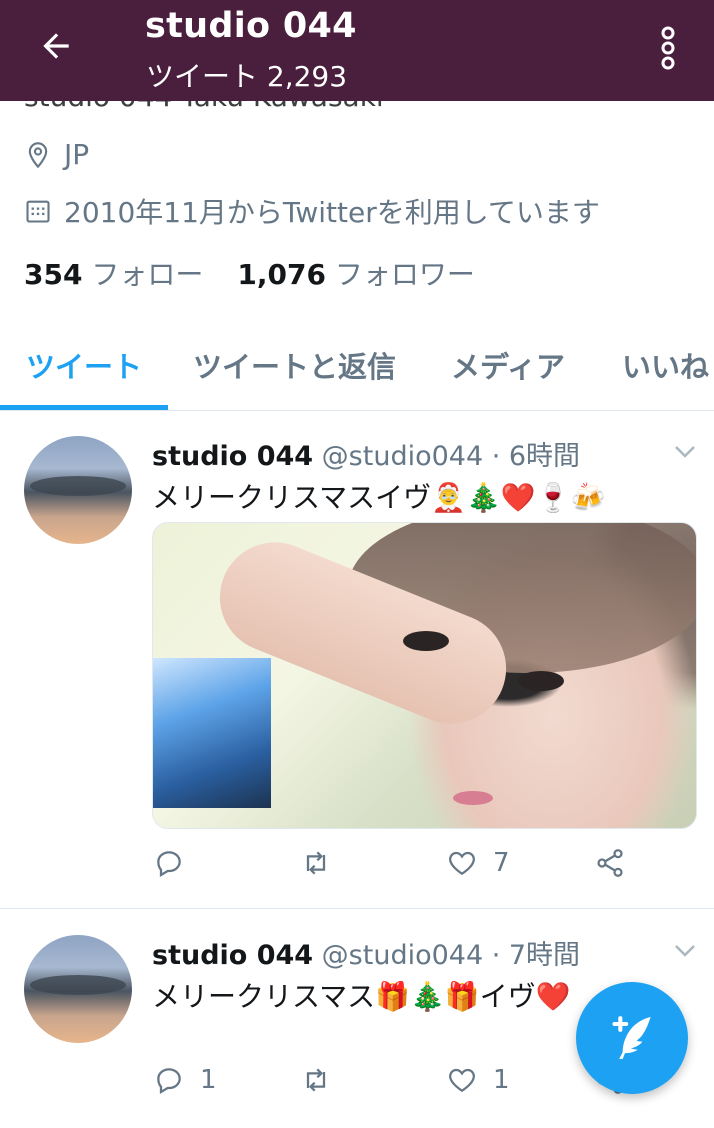 The image size is (714, 1128). I want to click on more-vertical-icon, so click(668, 48).